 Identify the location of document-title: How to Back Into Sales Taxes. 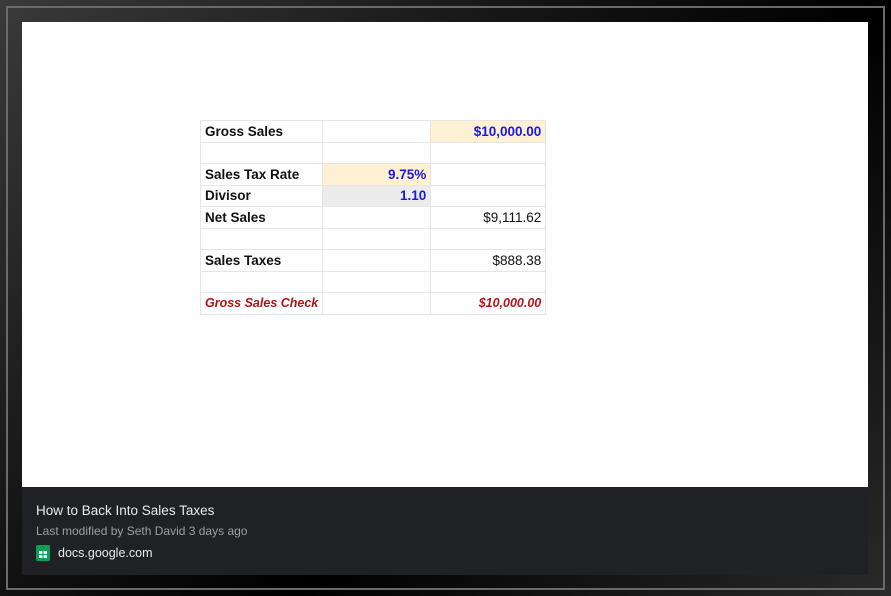
(125, 510).